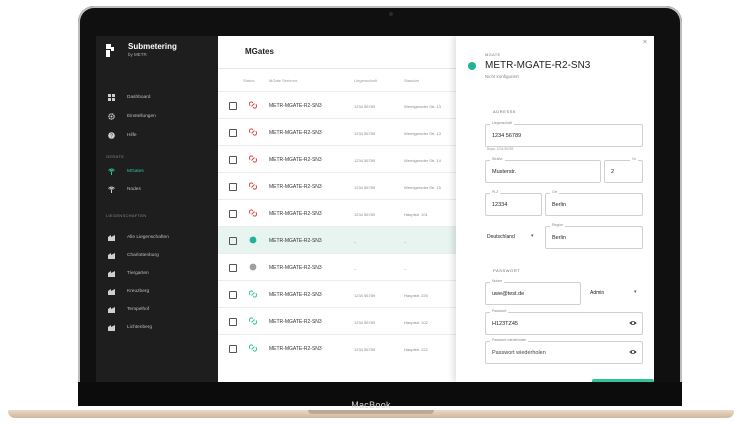  What do you see at coordinates (559, 205) in the screenshot?
I see `field-value: Berlin` at bounding box center [559, 205].